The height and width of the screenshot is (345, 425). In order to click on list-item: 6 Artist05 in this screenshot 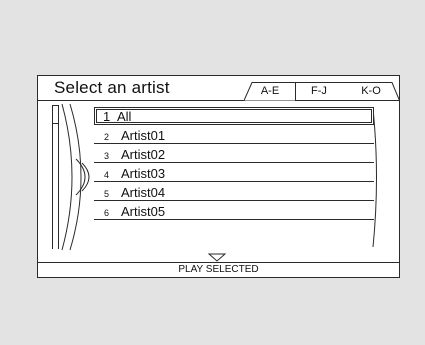, I will do `click(234, 211)`.